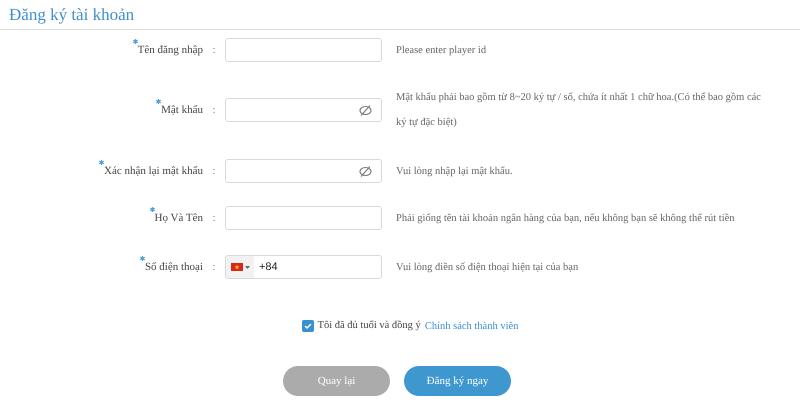 Image resolution: width=800 pixels, height=400 pixels. Describe the element at coordinates (247, 267) in the screenshot. I see `caret-icon` at that location.